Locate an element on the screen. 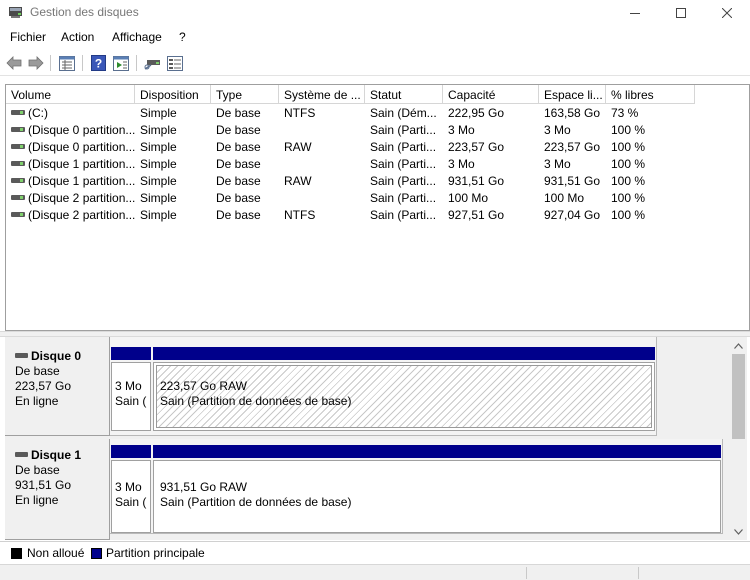 This screenshot has height=580, width=750. disk-1-name: Disque 1 is located at coordinates (56, 455).